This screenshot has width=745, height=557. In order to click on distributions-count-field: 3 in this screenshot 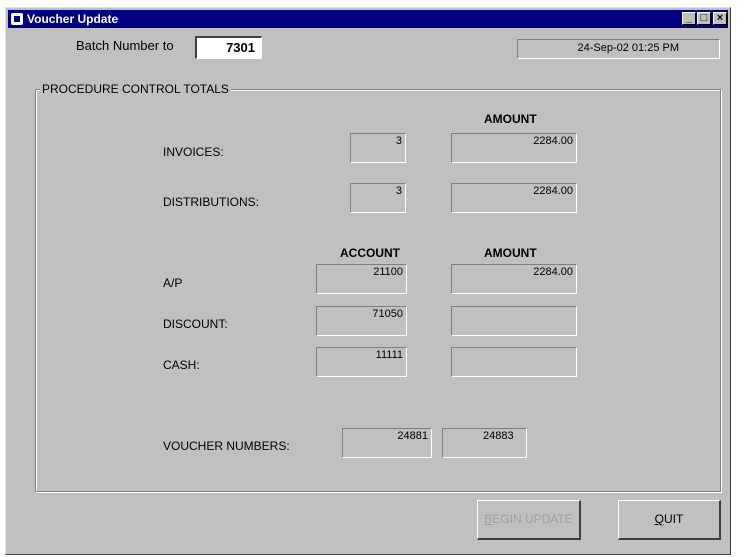, I will do `click(378, 198)`.